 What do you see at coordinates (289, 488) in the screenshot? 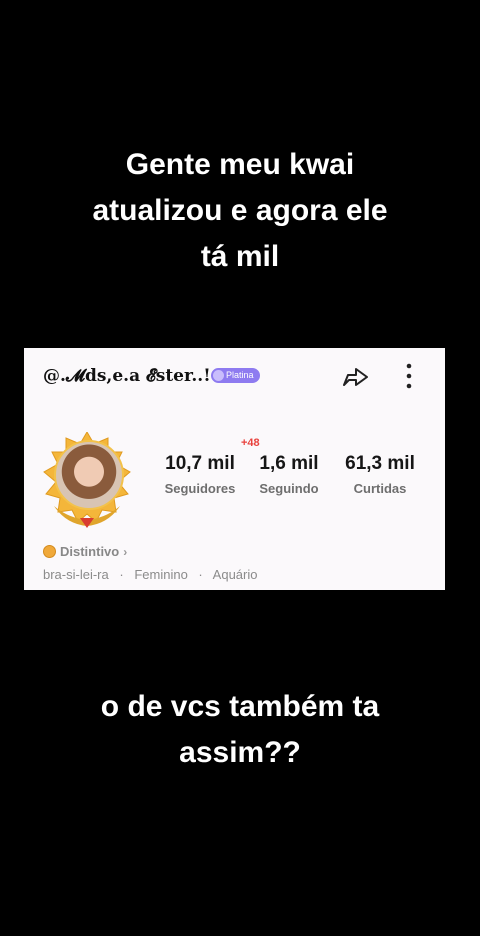
I see `following-label: Seguindo` at bounding box center [289, 488].